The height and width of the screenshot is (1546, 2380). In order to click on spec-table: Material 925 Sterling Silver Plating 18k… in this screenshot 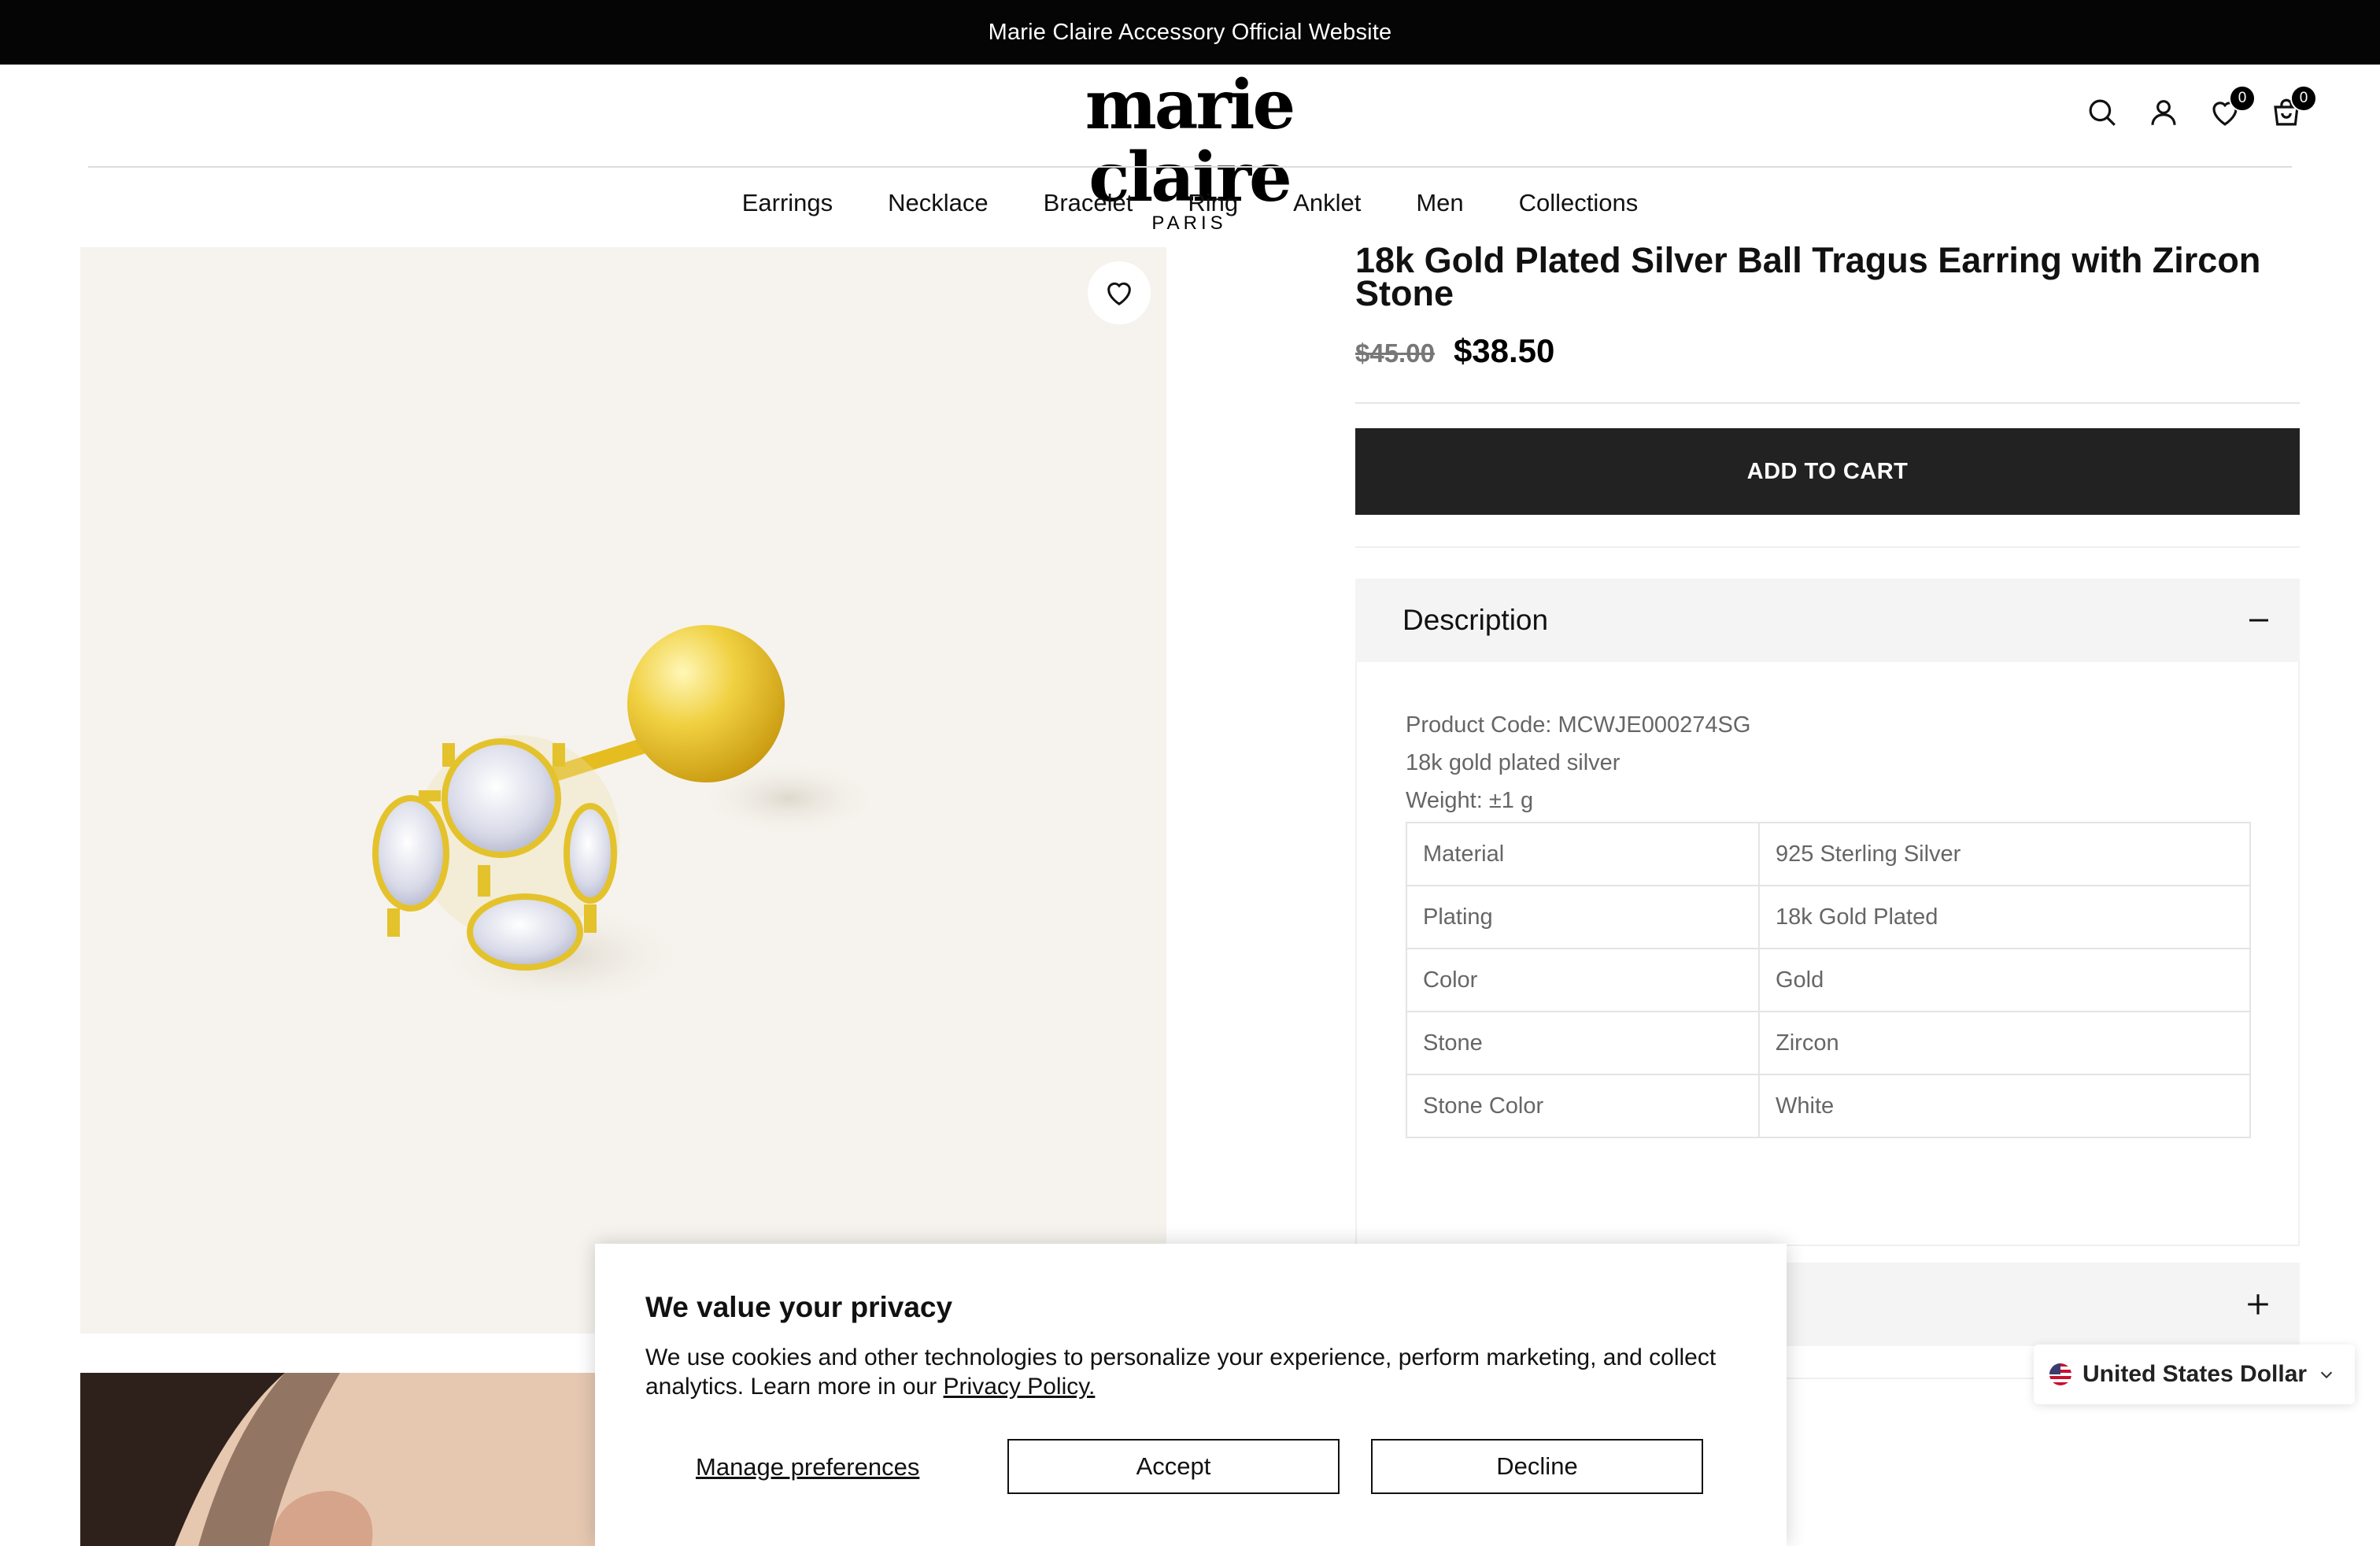, I will do `click(1828, 980)`.